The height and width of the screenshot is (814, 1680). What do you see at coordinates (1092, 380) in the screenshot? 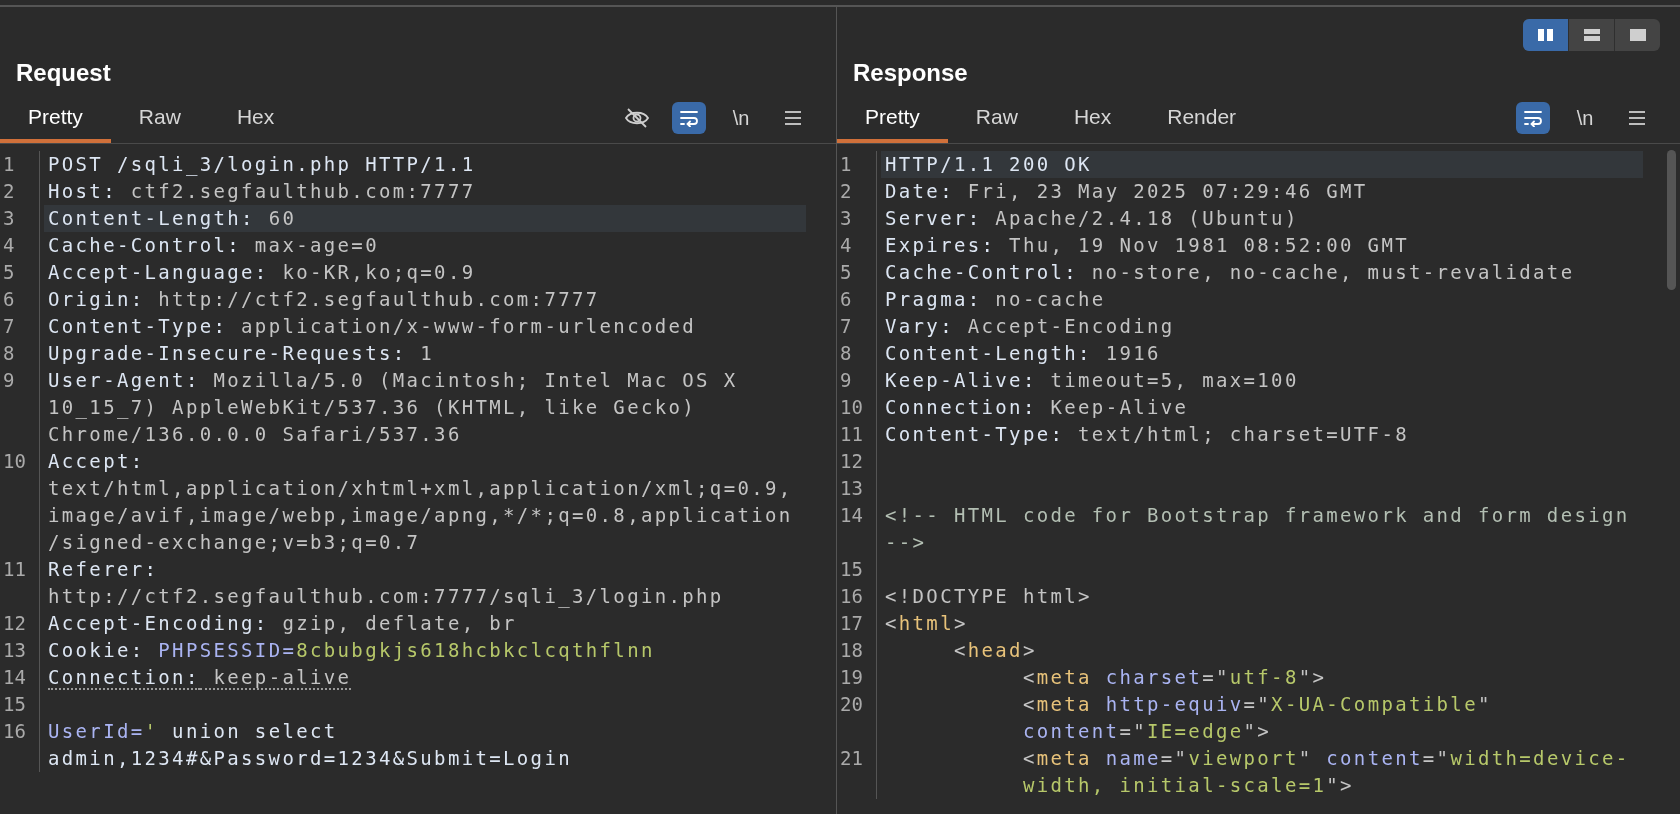
I see `code-line: Keep-Alive: timeout=5, max=100` at bounding box center [1092, 380].